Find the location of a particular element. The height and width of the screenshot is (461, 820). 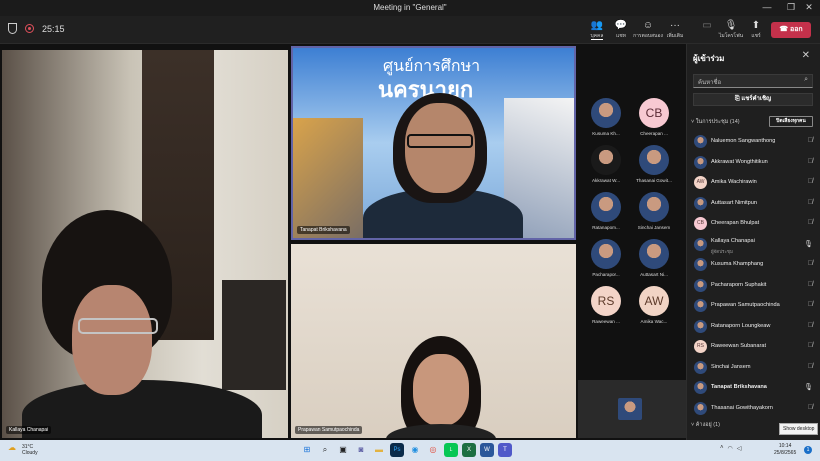

search-placeholder: ค้นหาชื่อ is located at coordinates (710, 83).